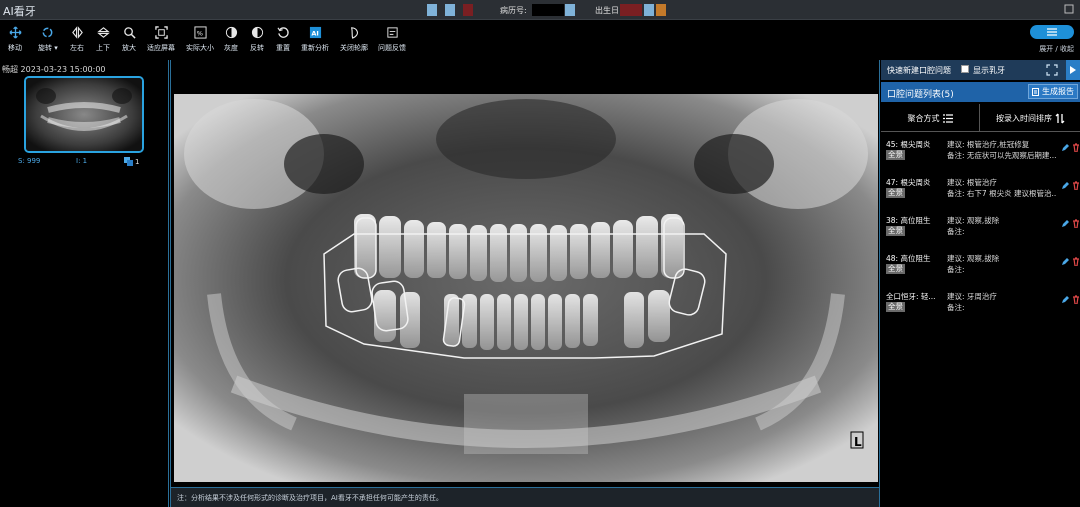 This screenshot has height=507, width=1080. Describe the element at coordinates (15, 32) in the screenshot. I see `move-icon` at that location.